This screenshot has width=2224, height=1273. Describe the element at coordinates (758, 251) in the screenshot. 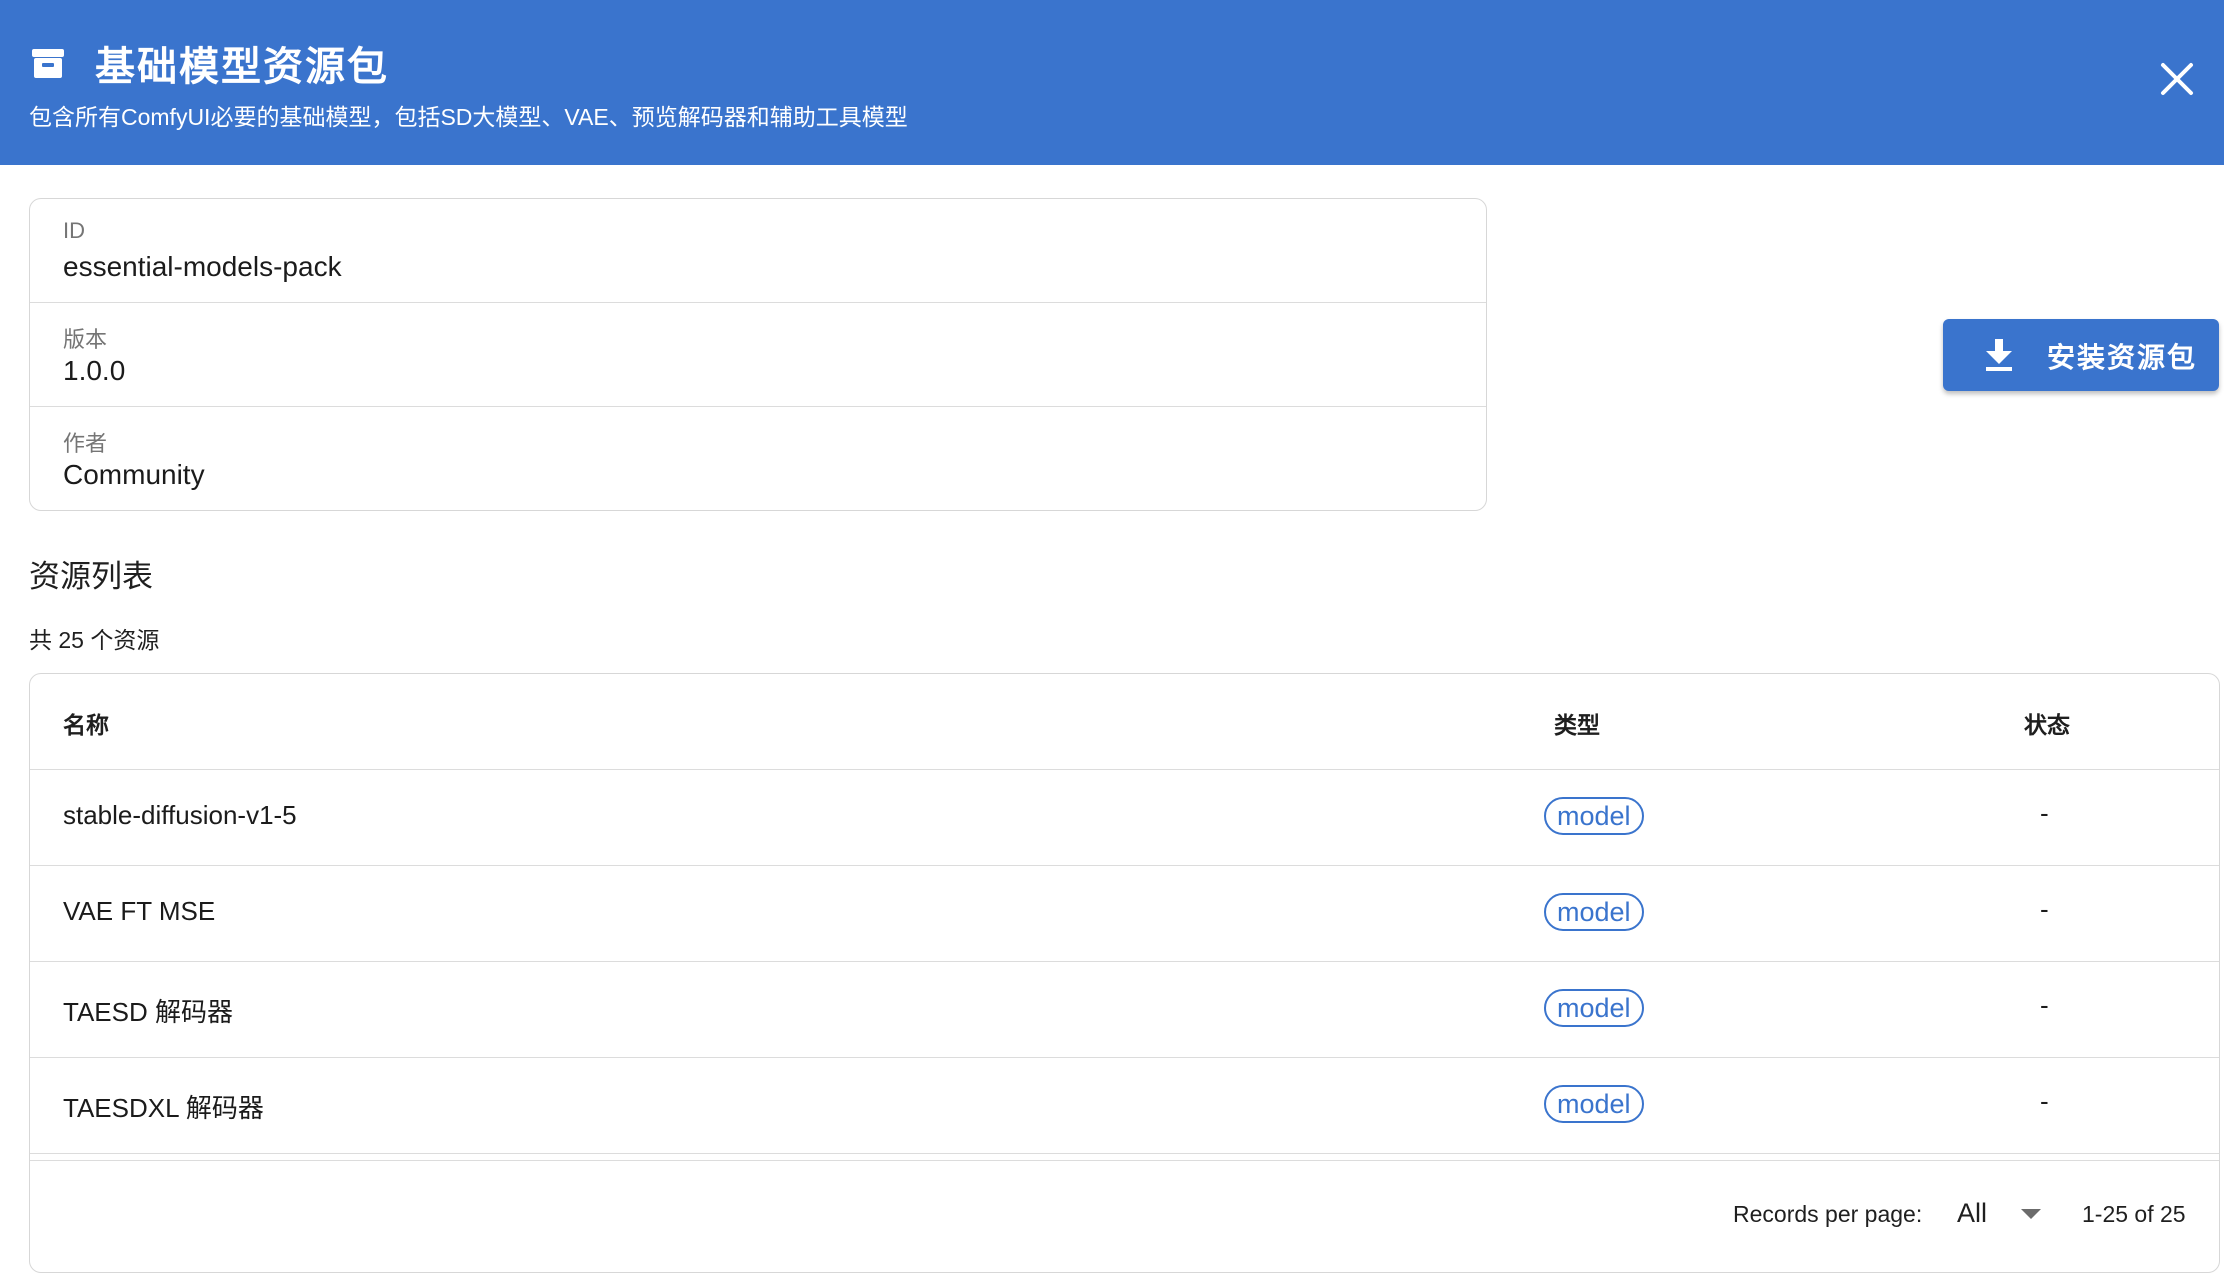

I see `info-row-id: ID essential-models-pack` at that location.